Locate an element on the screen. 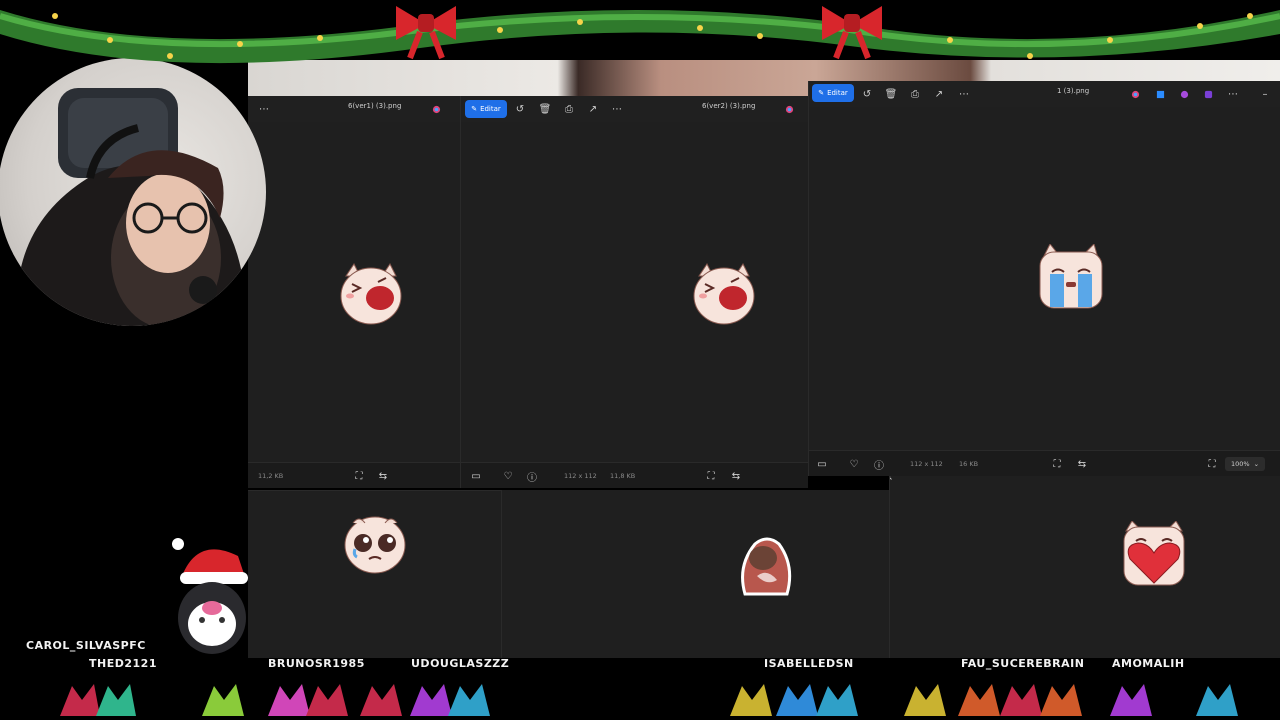 The height and width of the screenshot is (720, 1280). close-icon: × is located at coordinates (893, 480).